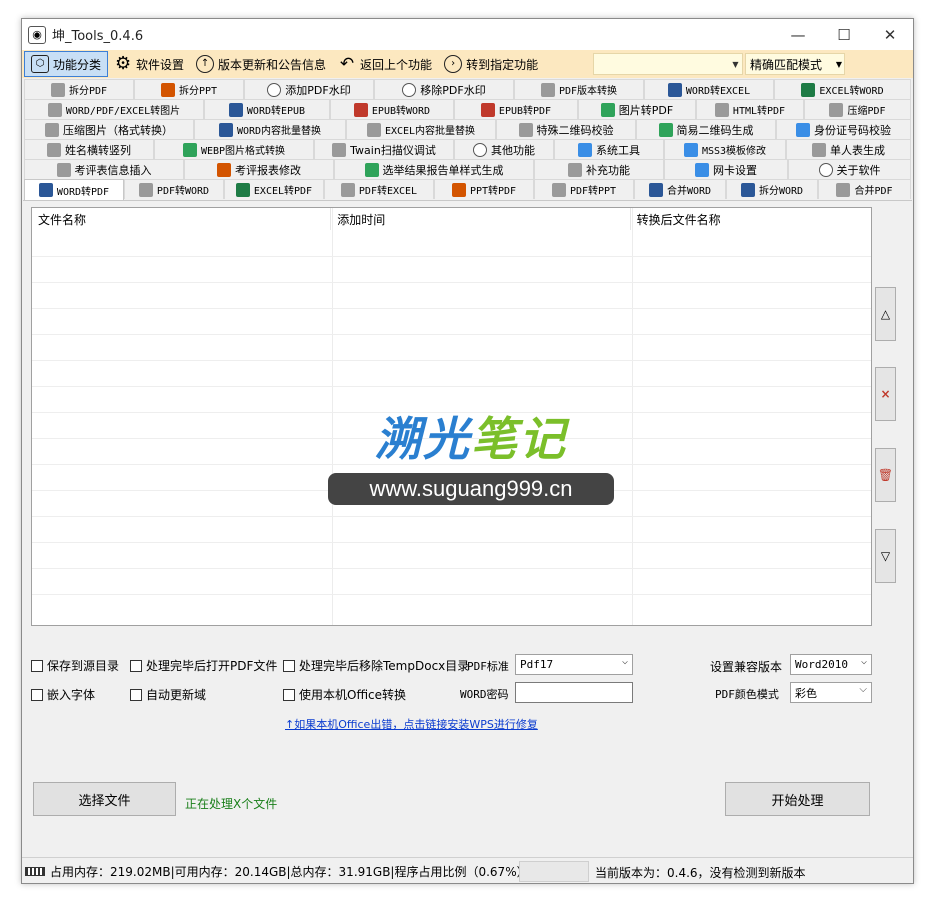 The image size is (936, 905). Describe the element at coordinates (74, 189) in the screenshot. I see `tab-word-to-pdf: WORD转PDF` at that location.